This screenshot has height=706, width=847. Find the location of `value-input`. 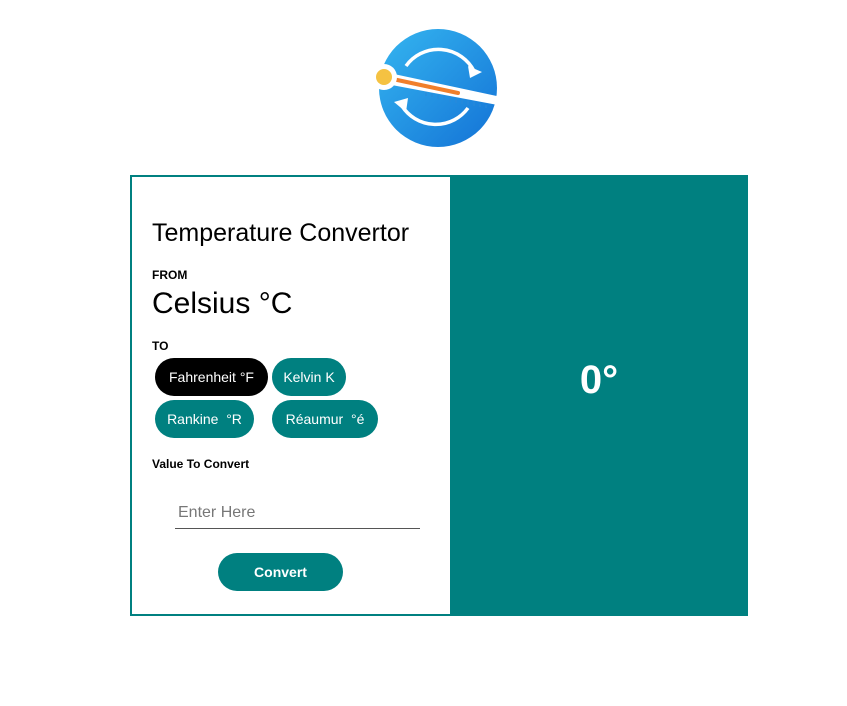

value-input is located at coordinates (297, 513).